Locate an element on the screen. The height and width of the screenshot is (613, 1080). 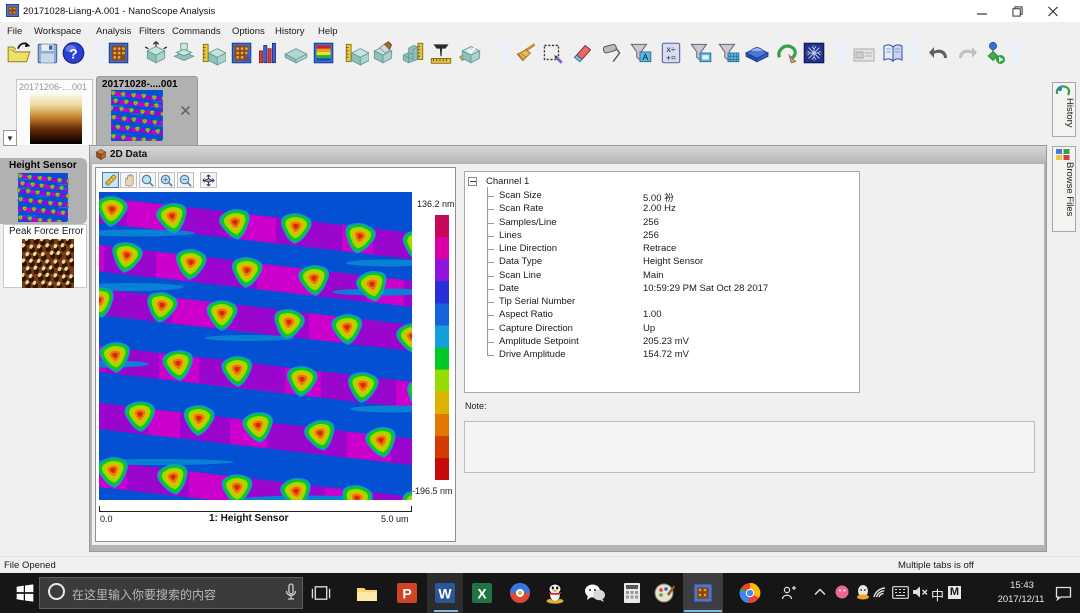
svg-text: X is located at coordinates (482, 594).